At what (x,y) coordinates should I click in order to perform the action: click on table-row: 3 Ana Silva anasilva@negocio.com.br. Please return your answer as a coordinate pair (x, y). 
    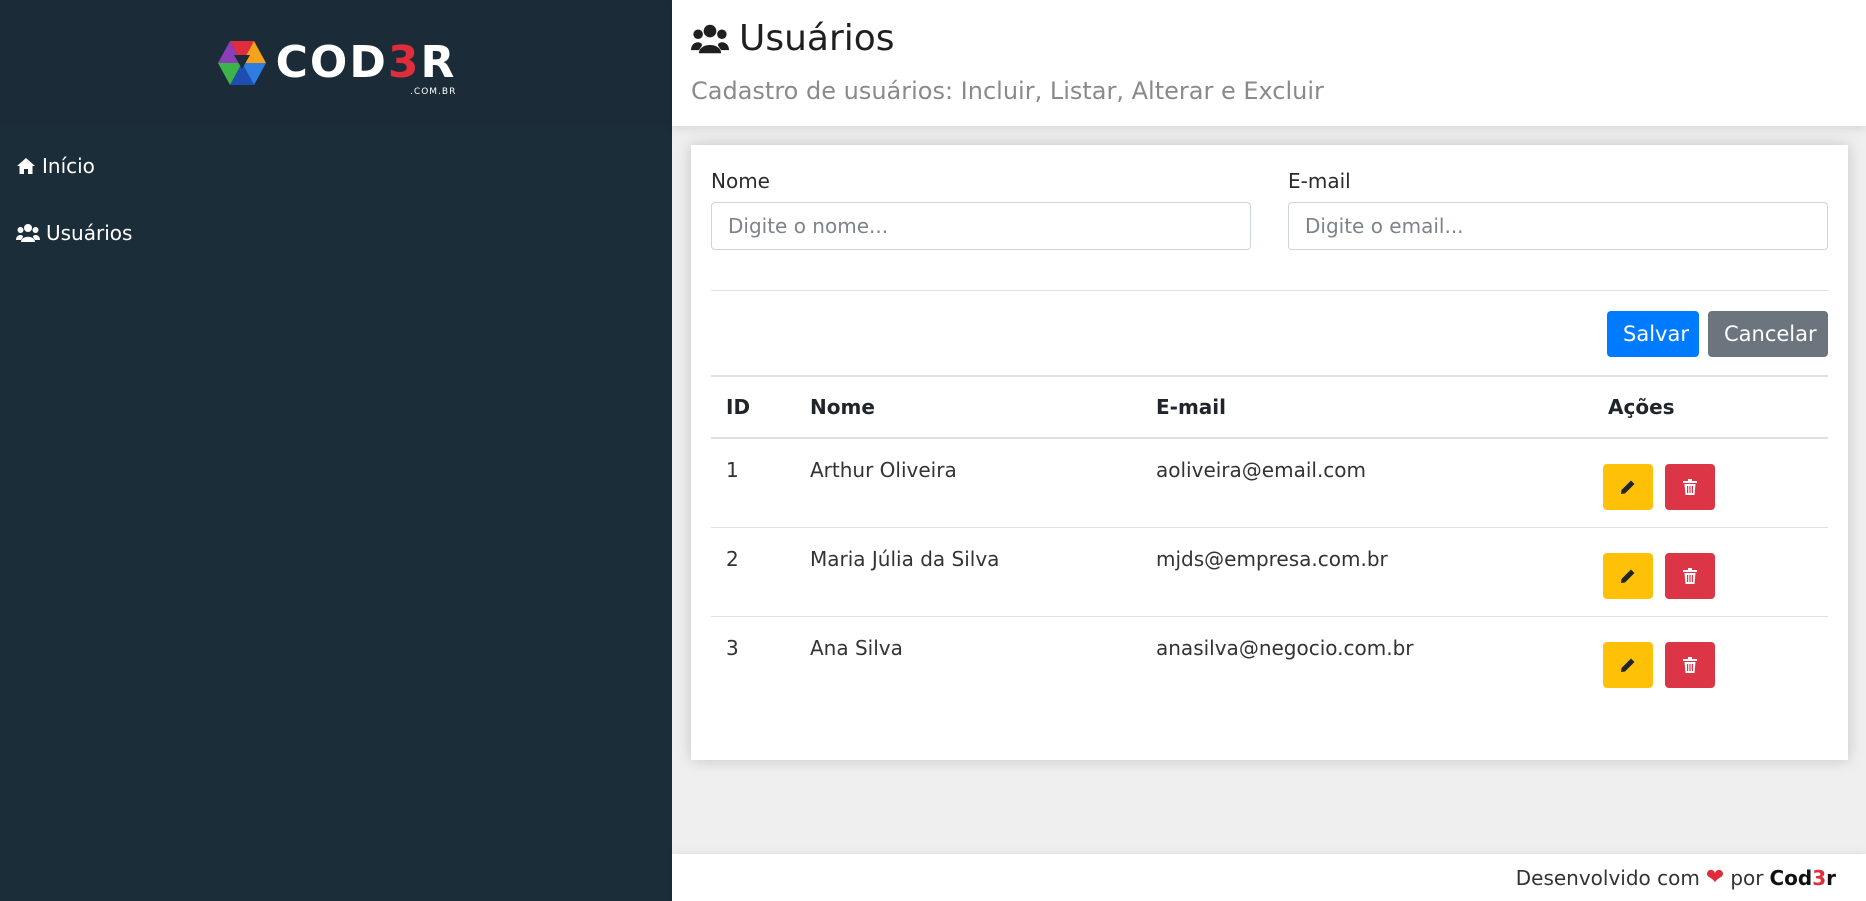
    Looking at the image, I should click on (1269, 660).